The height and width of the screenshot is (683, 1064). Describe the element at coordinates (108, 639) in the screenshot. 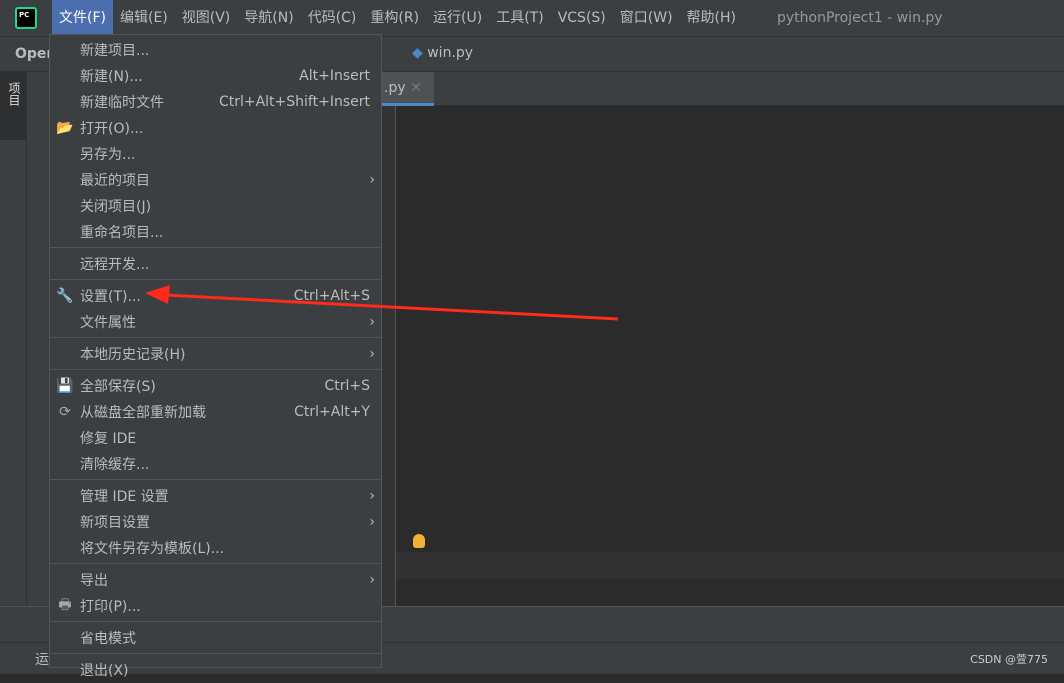

I see `menu-item-label: 省电模式` at that location.